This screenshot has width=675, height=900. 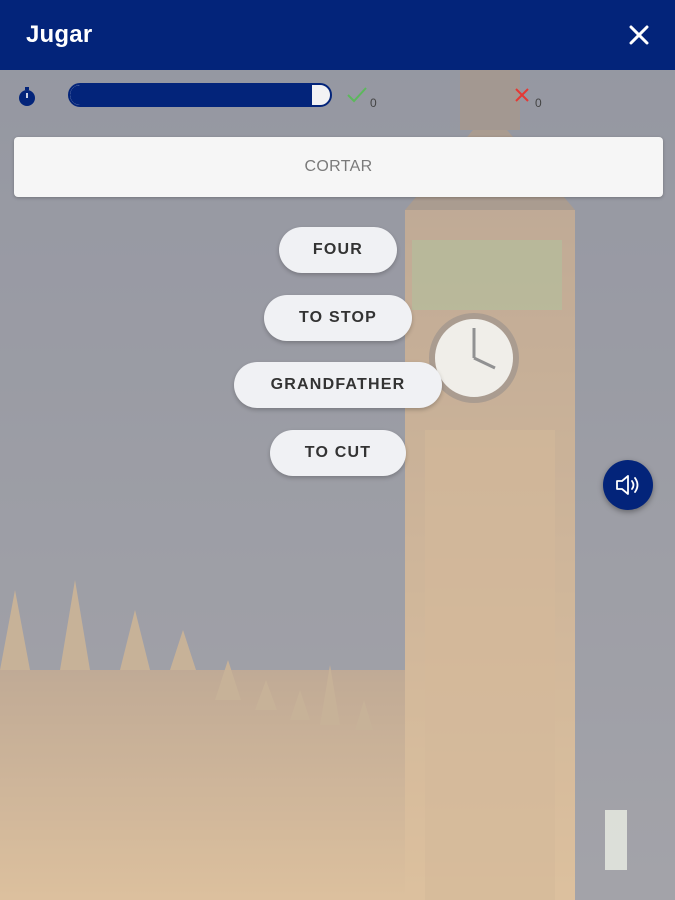 I want to click on cross-icon, so click(x=522, y=95).